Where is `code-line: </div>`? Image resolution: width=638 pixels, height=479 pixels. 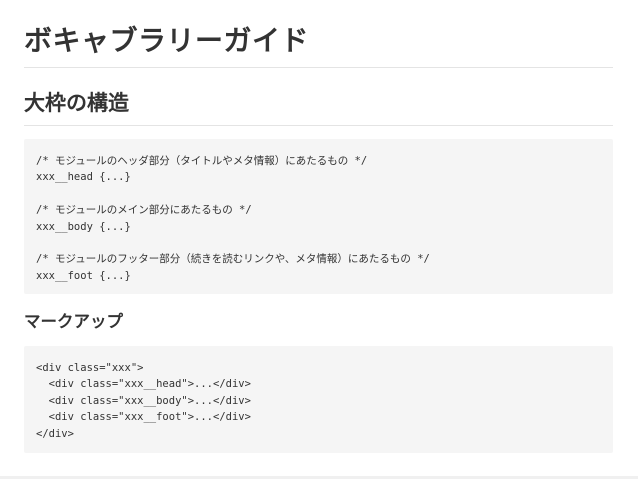 code-line: </div> is located at coordinates (55, 433).